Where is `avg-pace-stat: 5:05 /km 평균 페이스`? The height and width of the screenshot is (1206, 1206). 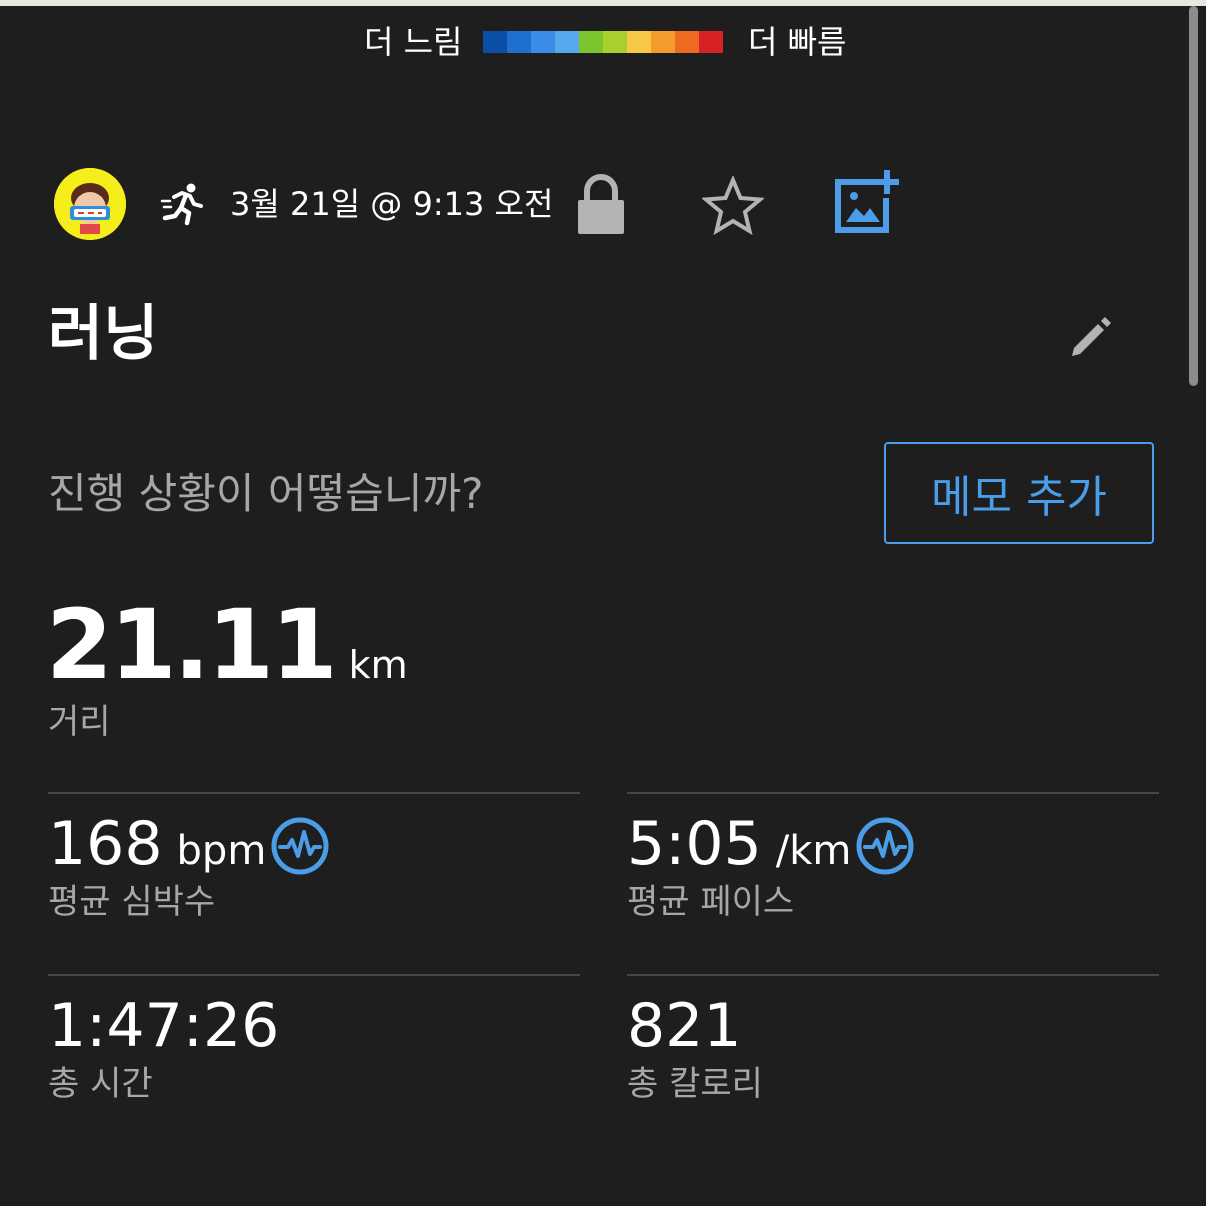
avg-pace-stat: 5:05 /km 평균 페이스 is located at coordinates (893, 857).